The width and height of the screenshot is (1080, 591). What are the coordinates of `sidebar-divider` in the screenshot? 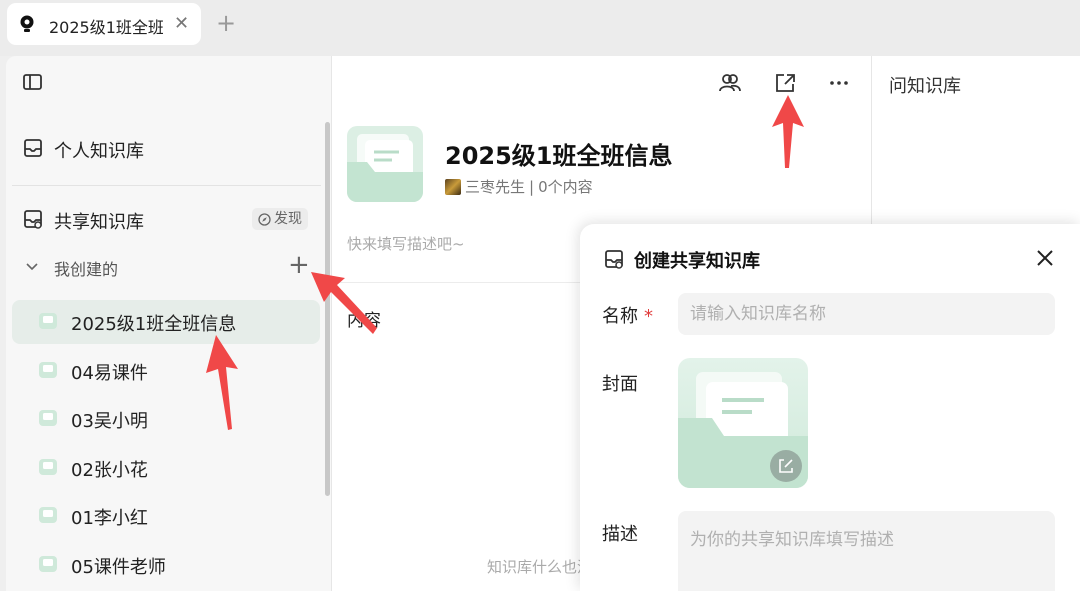 It's located at (166, 185).